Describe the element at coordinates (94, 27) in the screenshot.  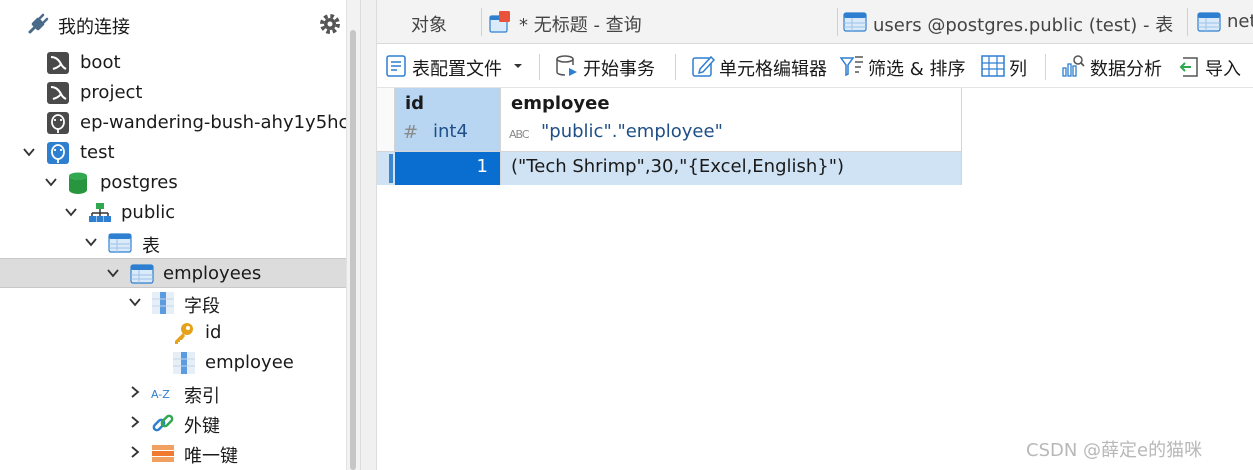
I see `sidebar-title: 我的连接` at that location.